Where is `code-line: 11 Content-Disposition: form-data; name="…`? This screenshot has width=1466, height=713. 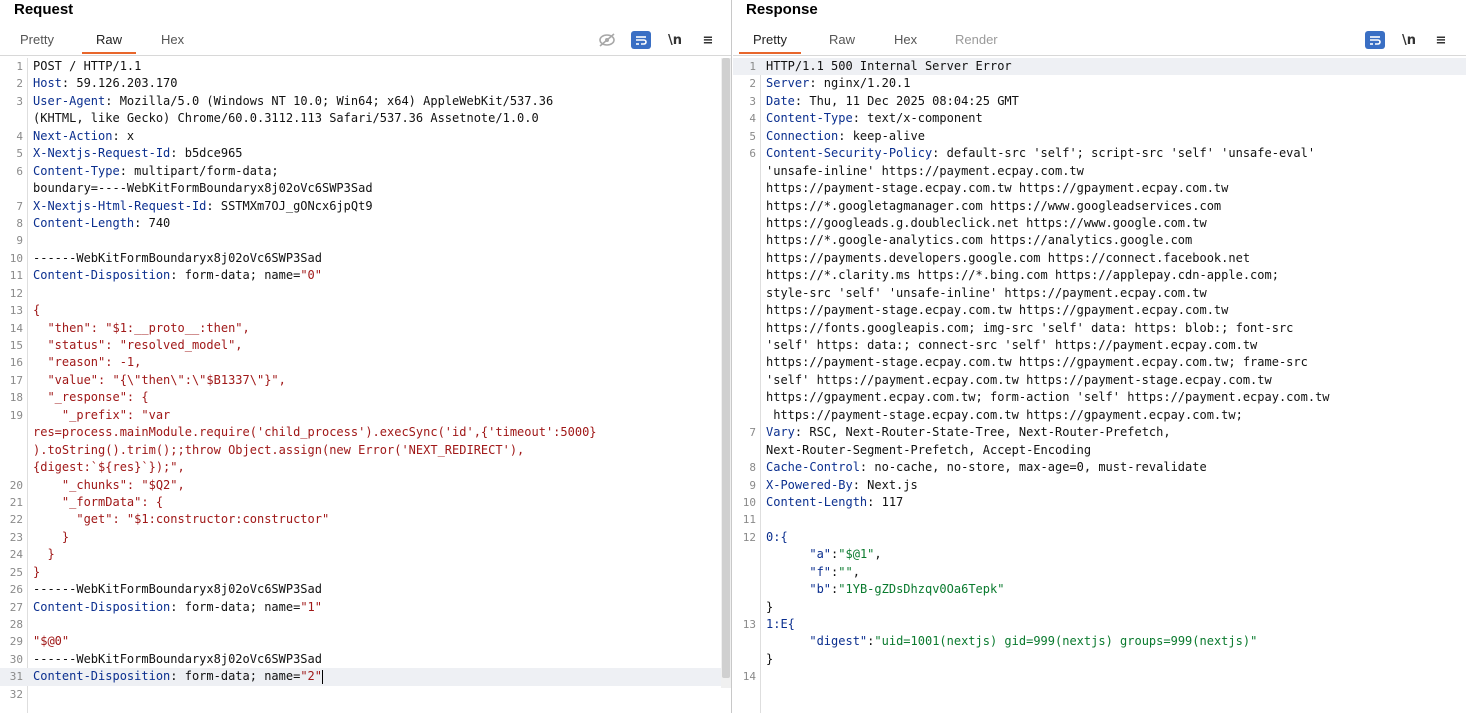
code-line: 11 Content-Disposition: form-data; name="… is located at coordinates (365, 275).